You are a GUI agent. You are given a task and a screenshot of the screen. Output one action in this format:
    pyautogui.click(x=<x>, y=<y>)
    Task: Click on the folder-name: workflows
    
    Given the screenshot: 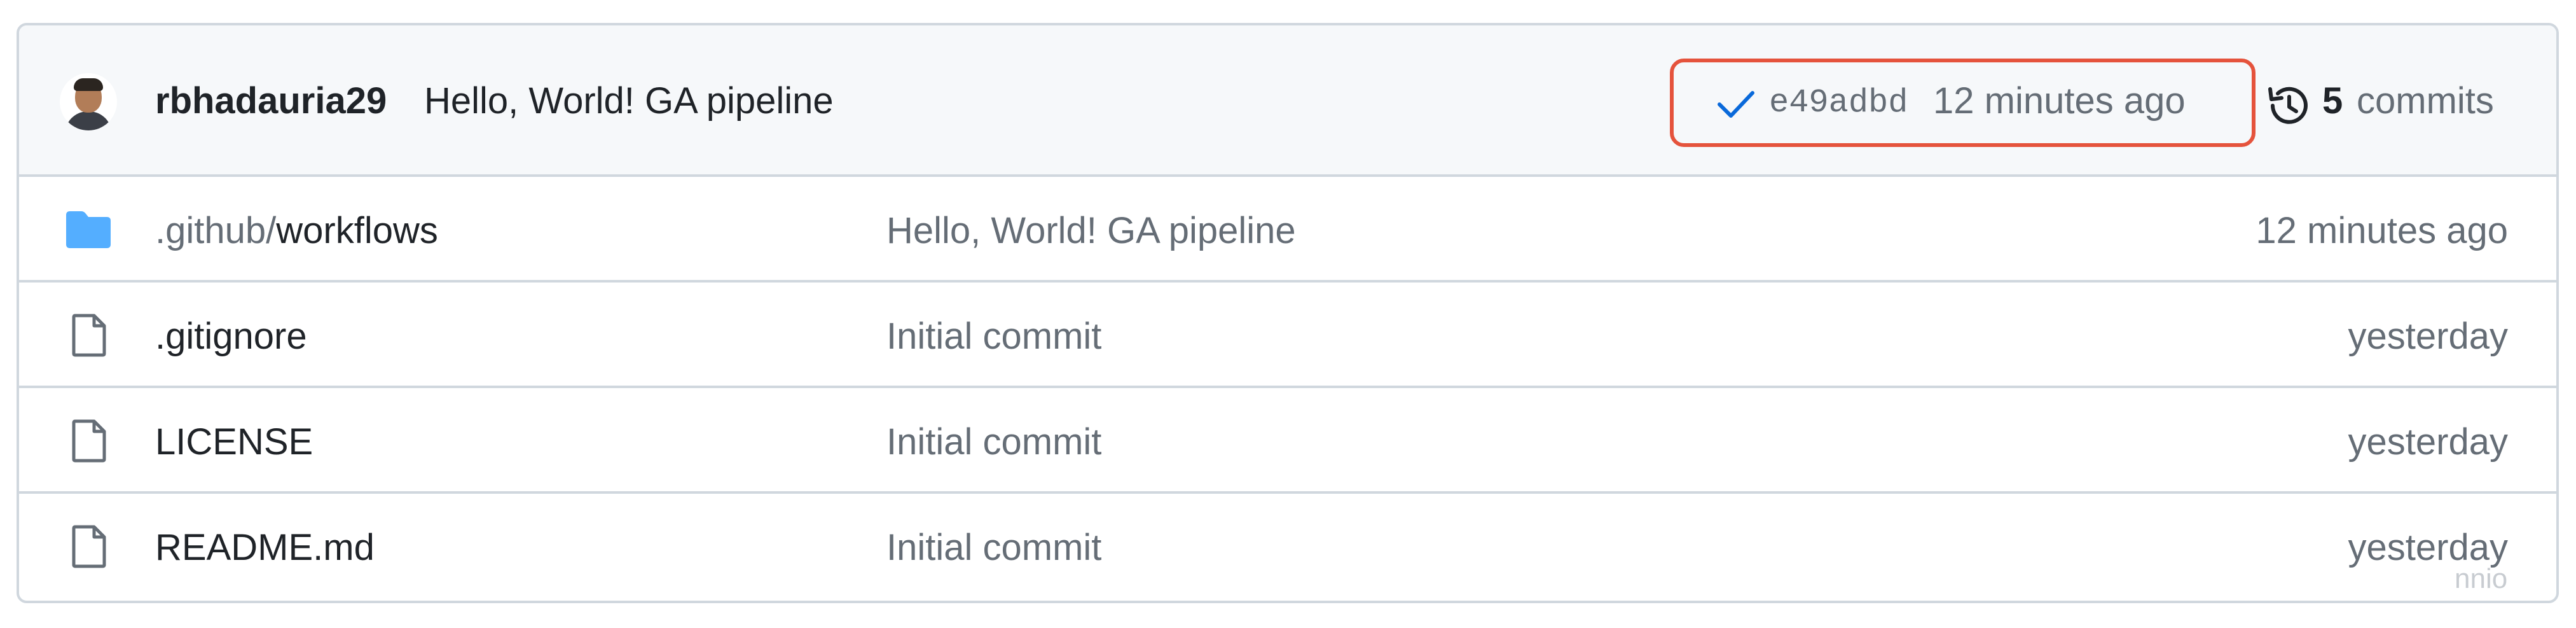 What is the action you would take?
    pyautogui.click(x=357, y=230)
    